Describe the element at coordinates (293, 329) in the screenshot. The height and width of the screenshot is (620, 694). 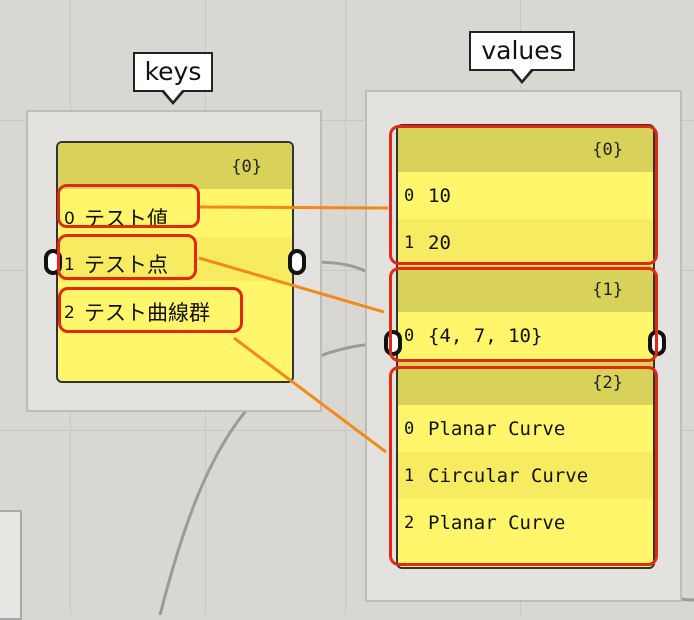
I see `arrows-layer` at that location.